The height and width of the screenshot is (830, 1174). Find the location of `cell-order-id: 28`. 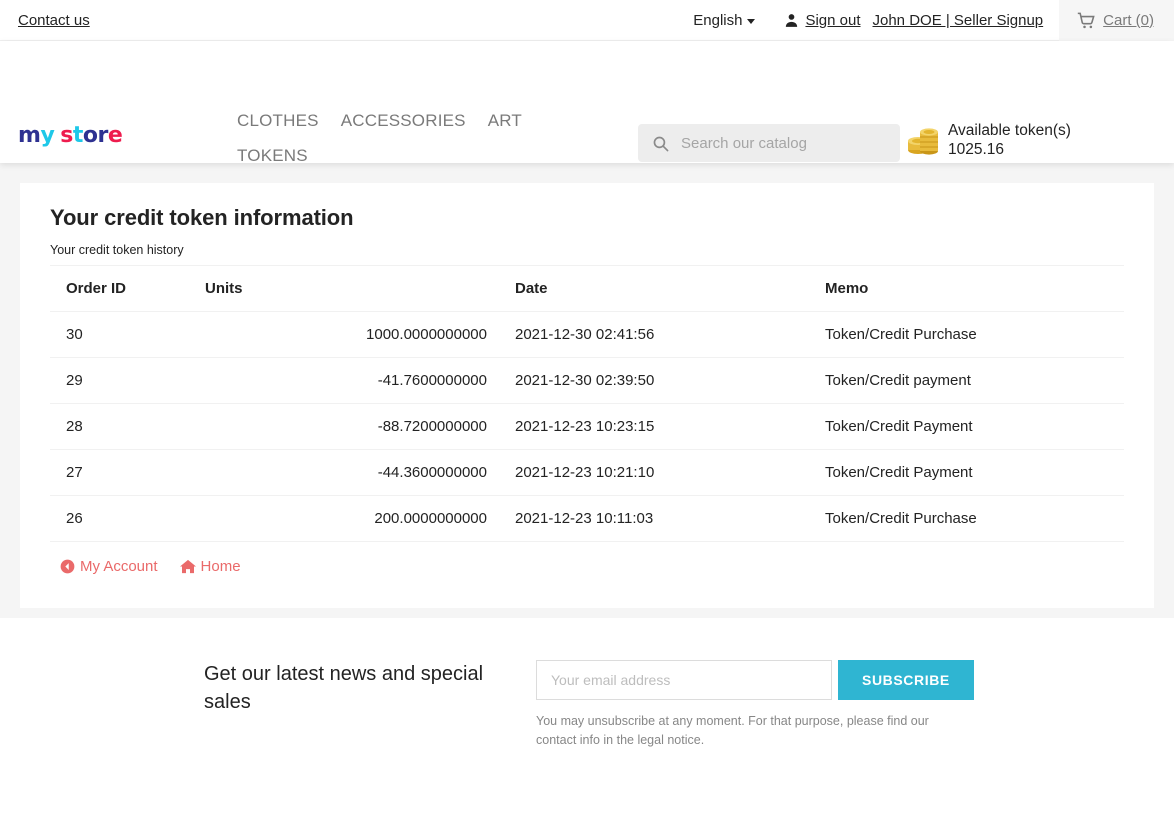

cell-order-id: 28 is located at coordinates (127, 426).